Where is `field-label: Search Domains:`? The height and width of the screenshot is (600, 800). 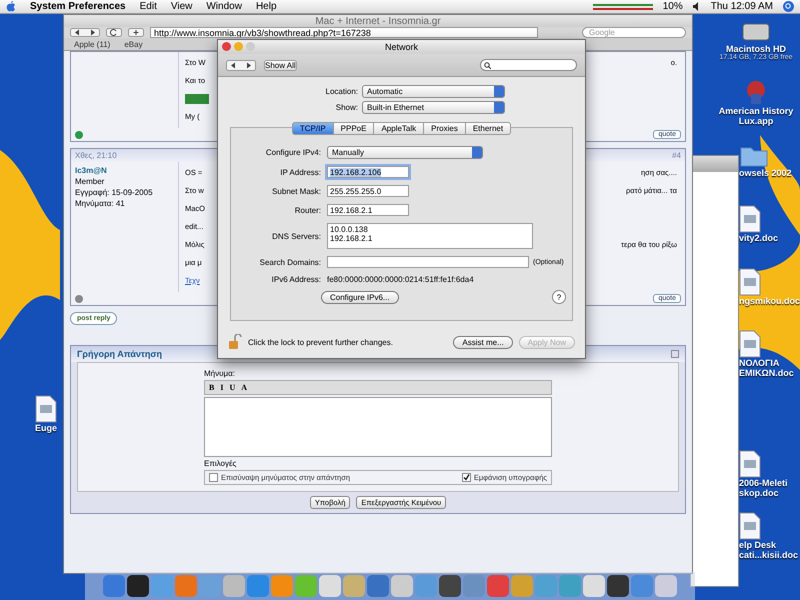
field-label: Search Domains: is located at coordinates (289, 262).